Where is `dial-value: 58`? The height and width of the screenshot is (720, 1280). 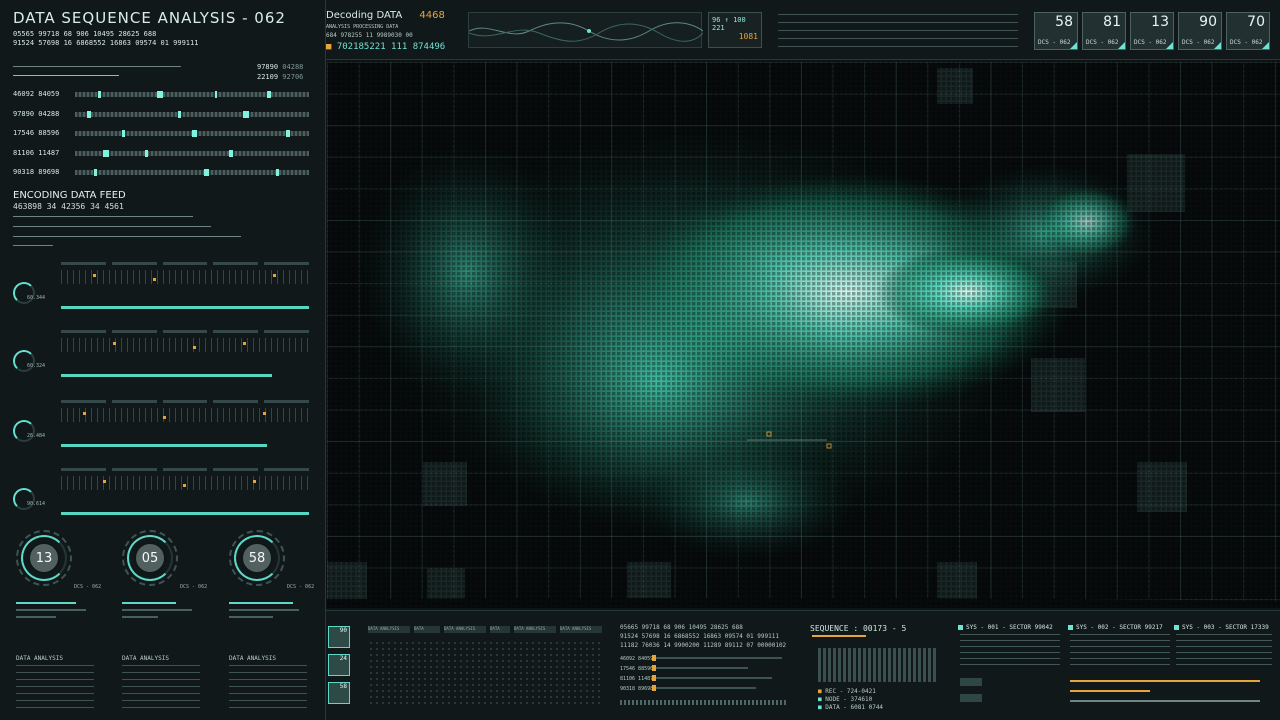 dial-value: 58 is located at coordinates (257, 558).